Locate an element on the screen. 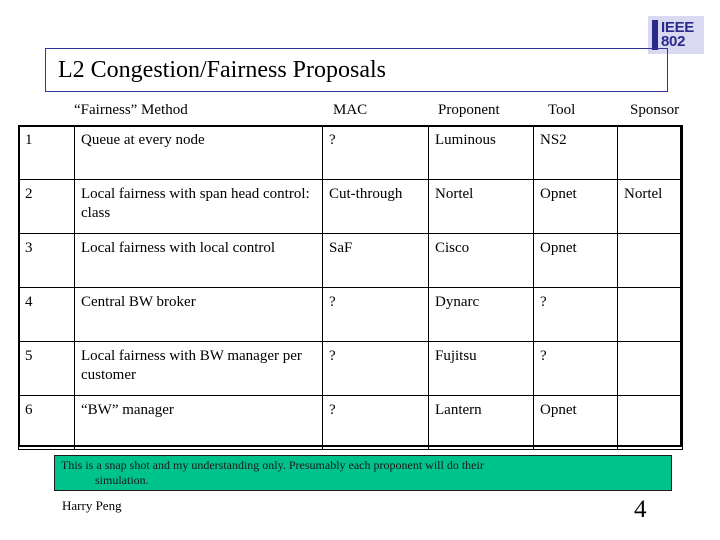 The width and height of the screenshot is (720, 540). cell-proponent: Fujitsu is located at coordinates (481, 368).